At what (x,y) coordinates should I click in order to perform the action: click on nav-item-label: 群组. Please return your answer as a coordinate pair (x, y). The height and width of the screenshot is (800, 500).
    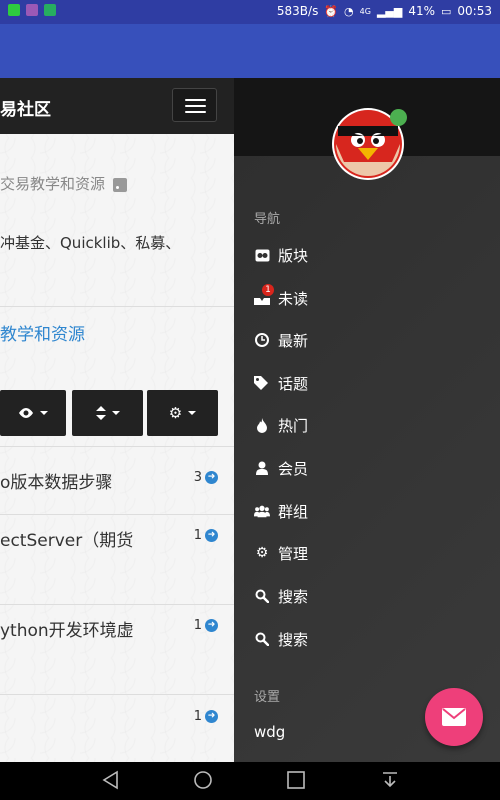
    Looking at the image, I should click on (293, 511).